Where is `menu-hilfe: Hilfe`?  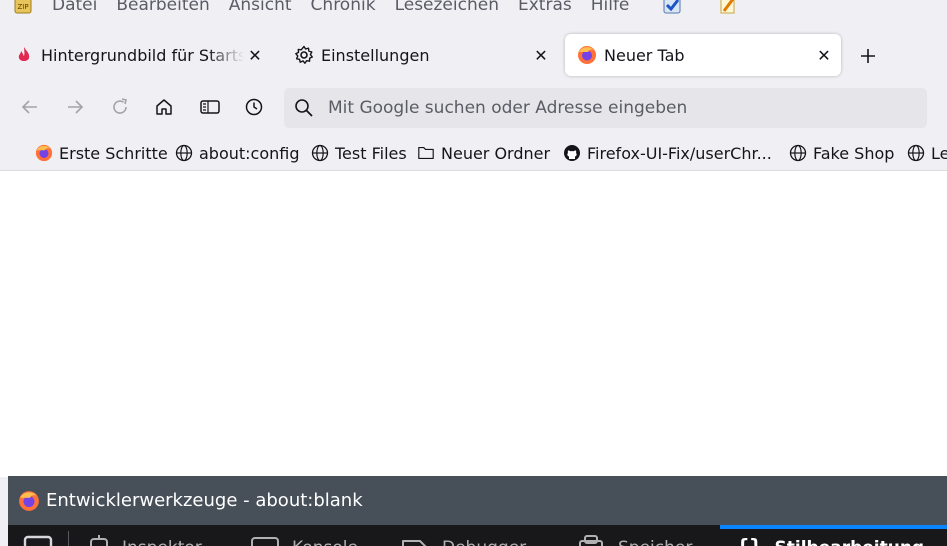
menu-hilfe: Hilfe is located at coordinates (610, 7).